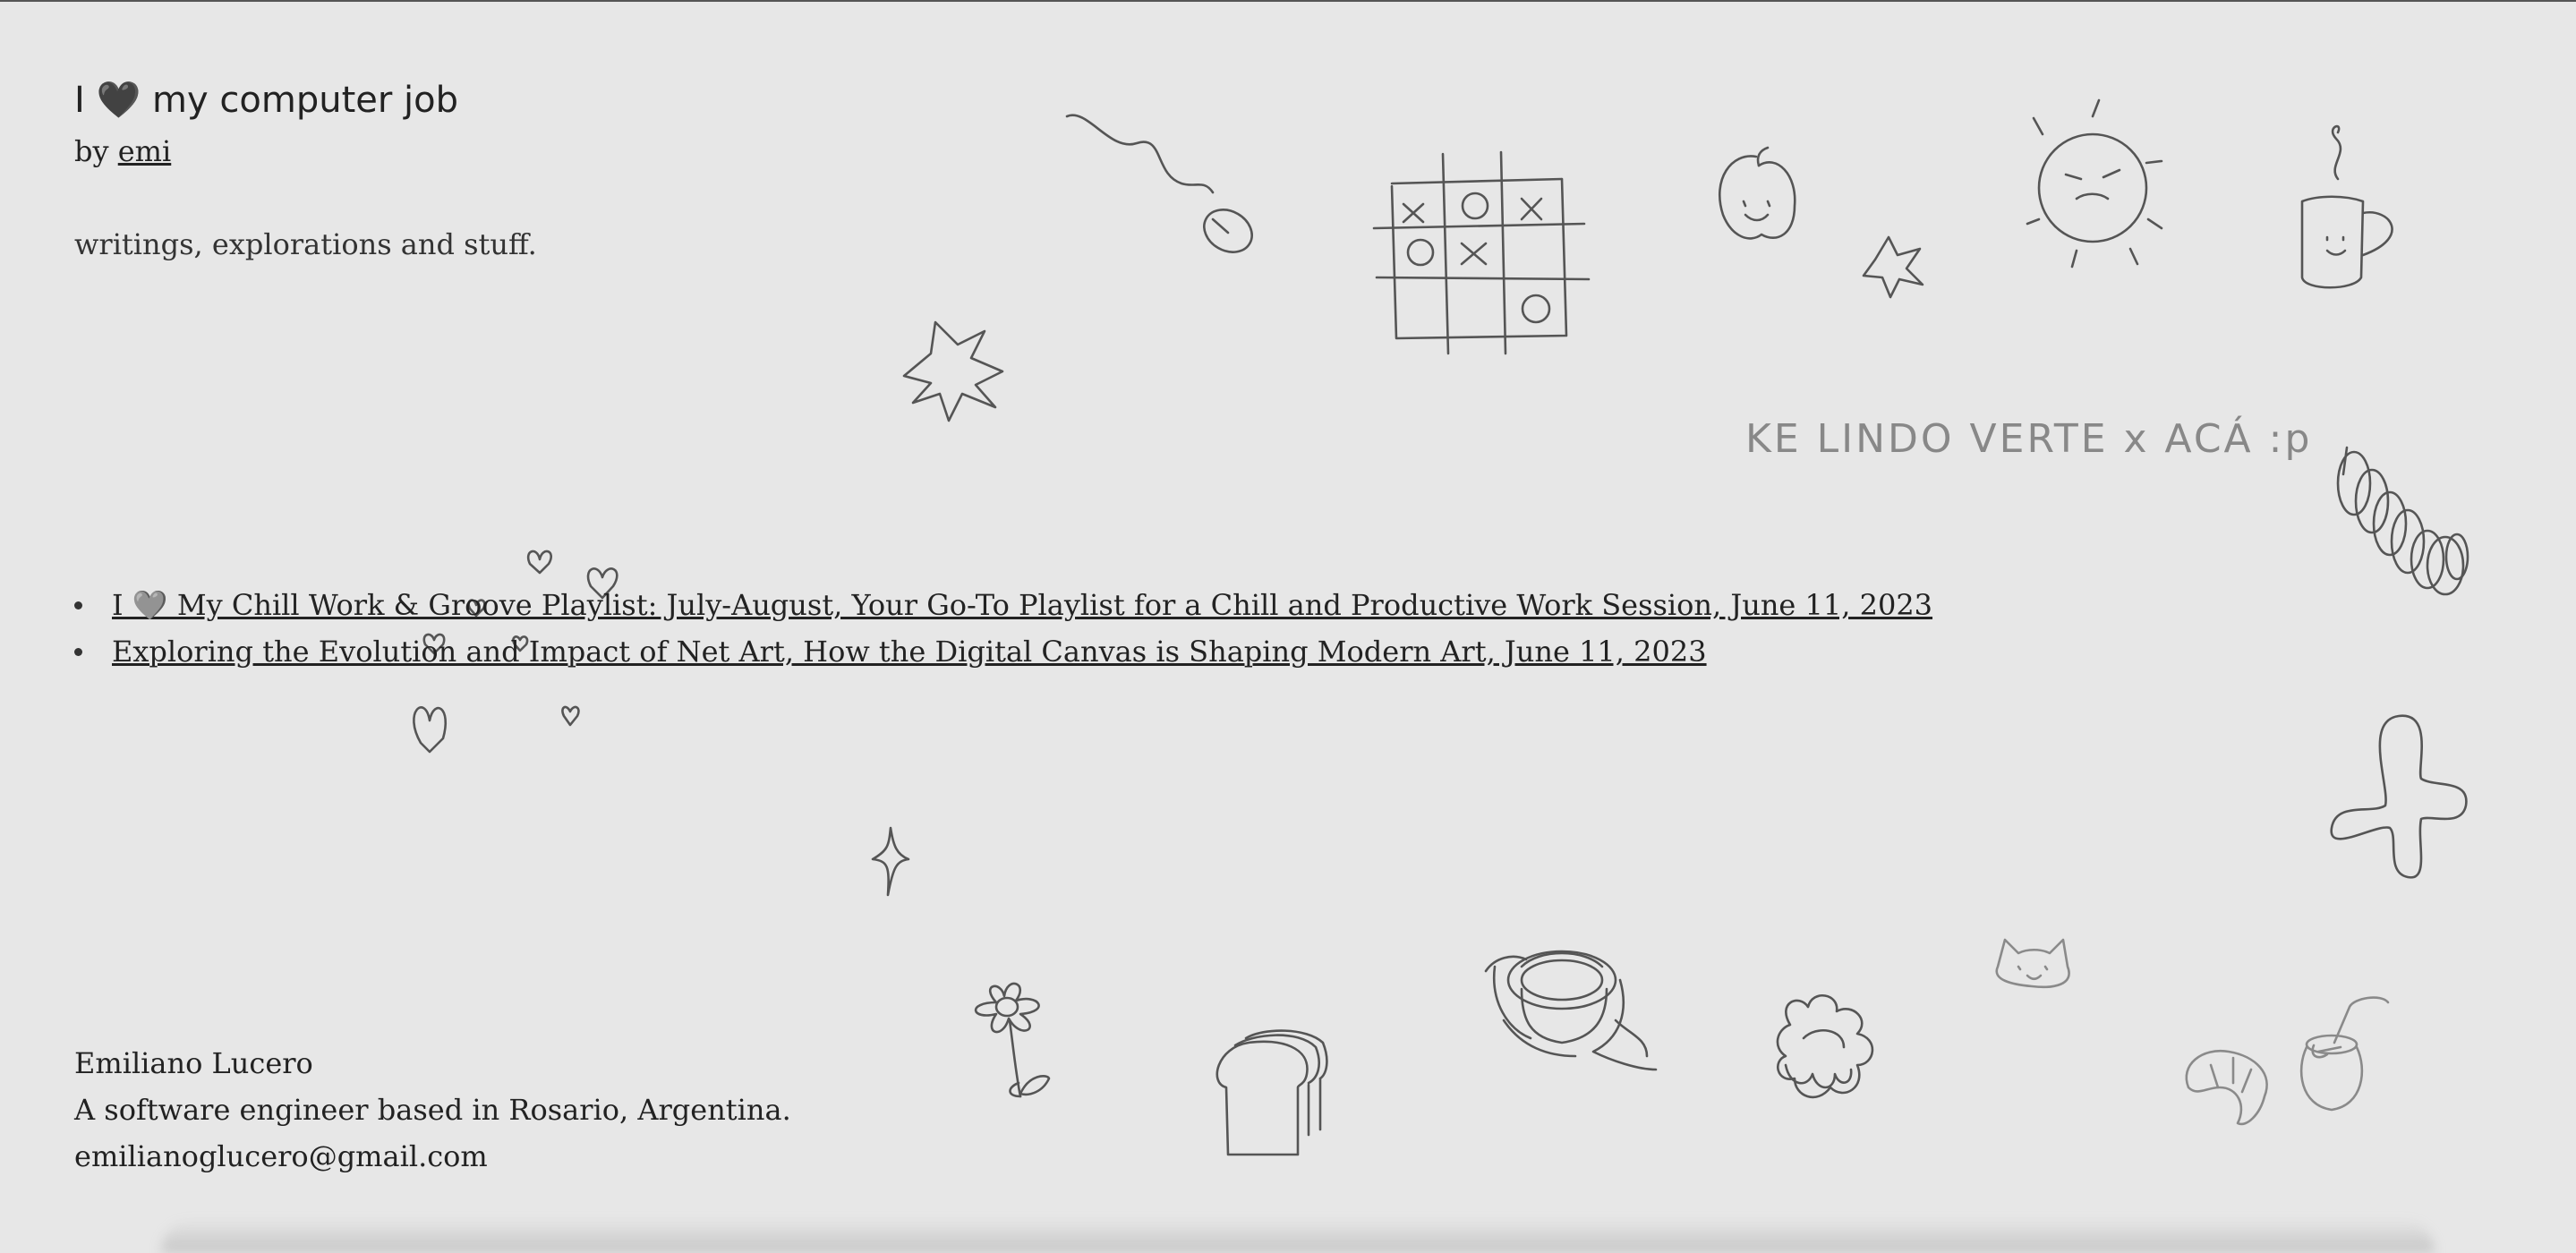 This screenshot has width=2576, height=1253. What do you see at coordinates (1298, 1236) in the screenshot?
I see `bottom-shadow` at bounding box center [1298, 1236].